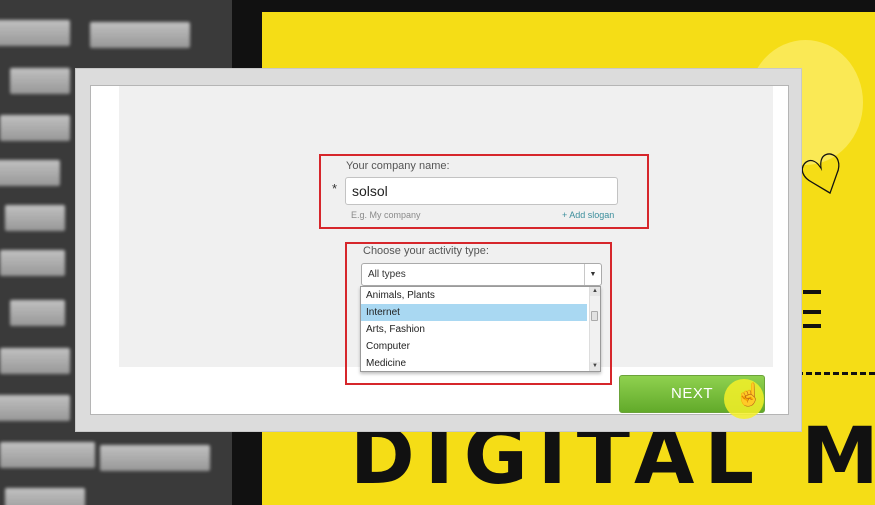 The height and width of the screenshot is (505, 875). I want to click on dropdown-arrow-icon: ▼, so click(592, 274).